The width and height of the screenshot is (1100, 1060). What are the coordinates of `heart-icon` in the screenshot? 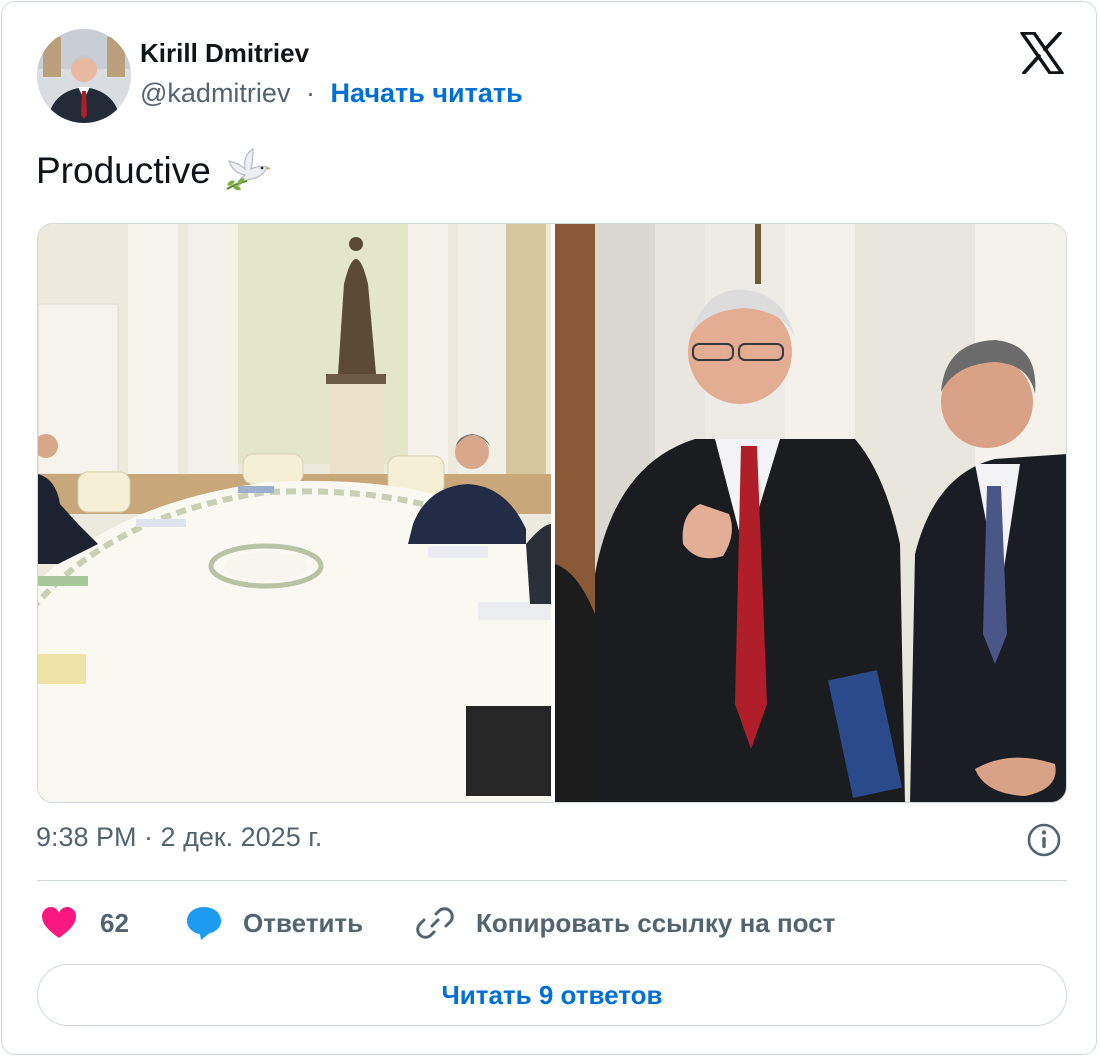 It's located at (59, 923).